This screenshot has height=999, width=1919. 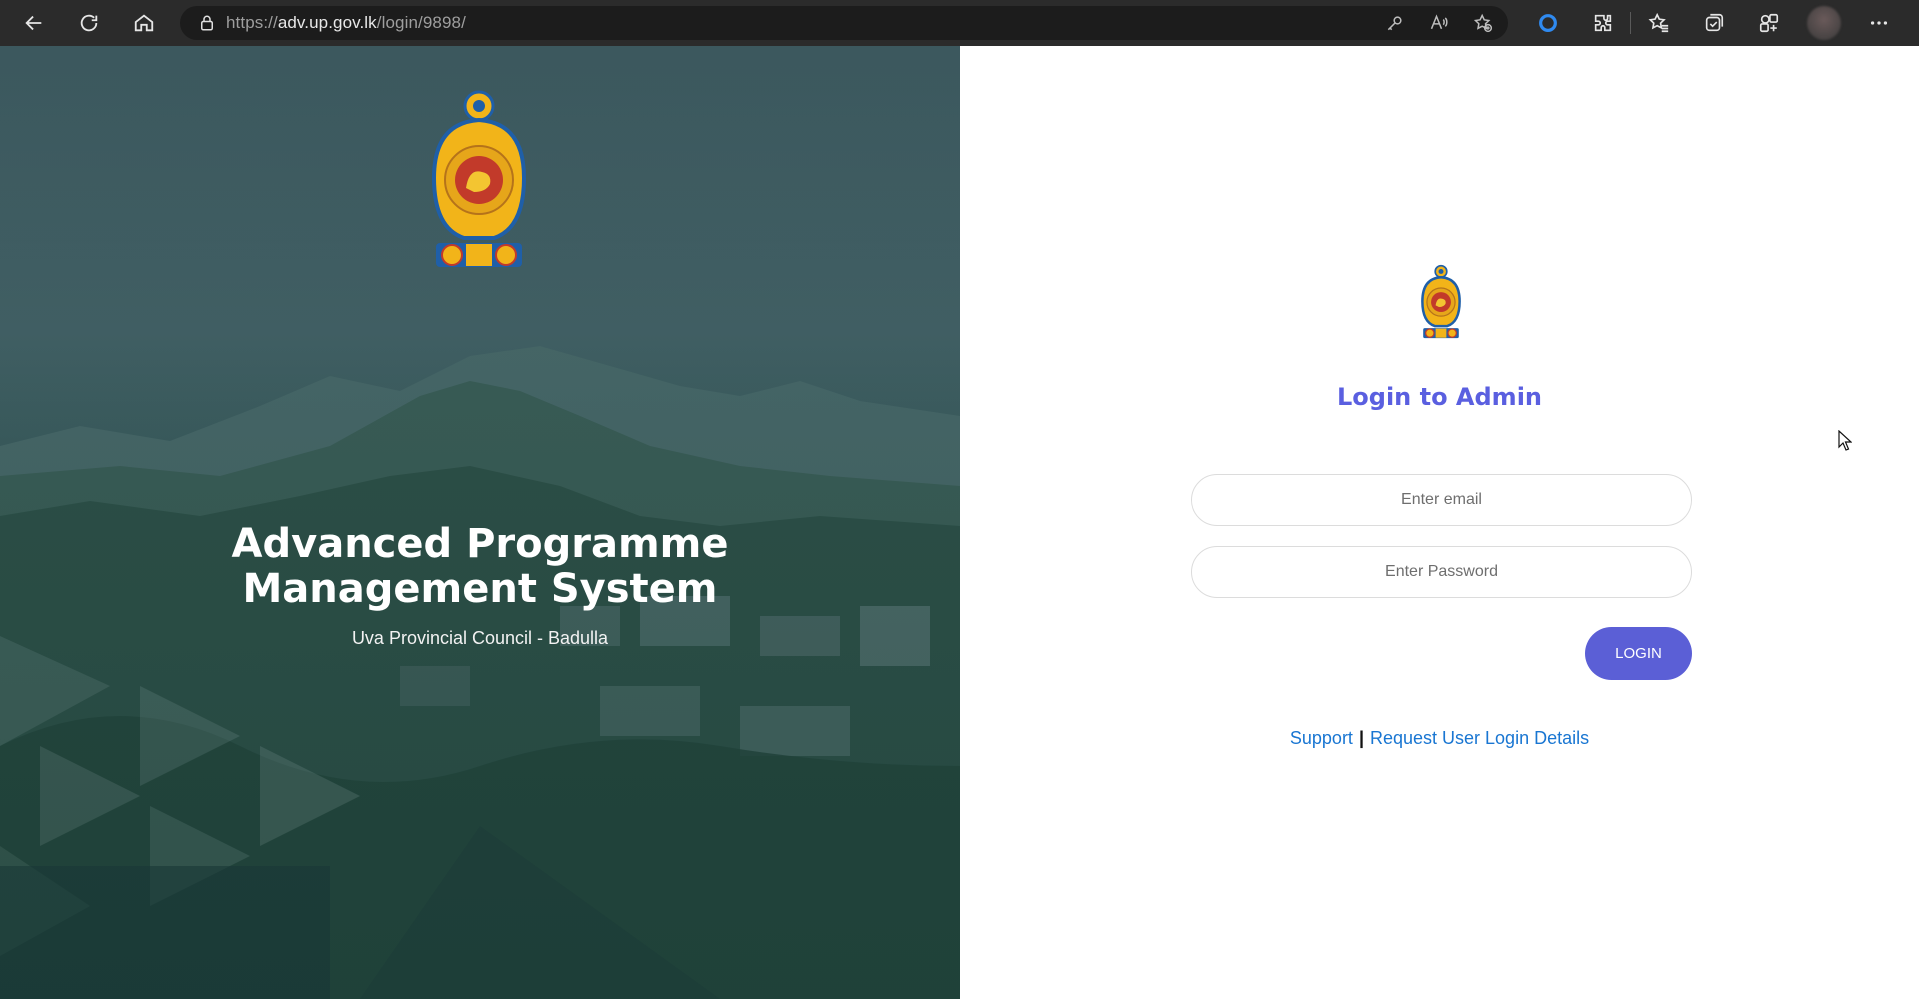 What do you see at coordinates (144, 23) in the screenshot?
I see `home-icon` at bounding box center [144, 23].